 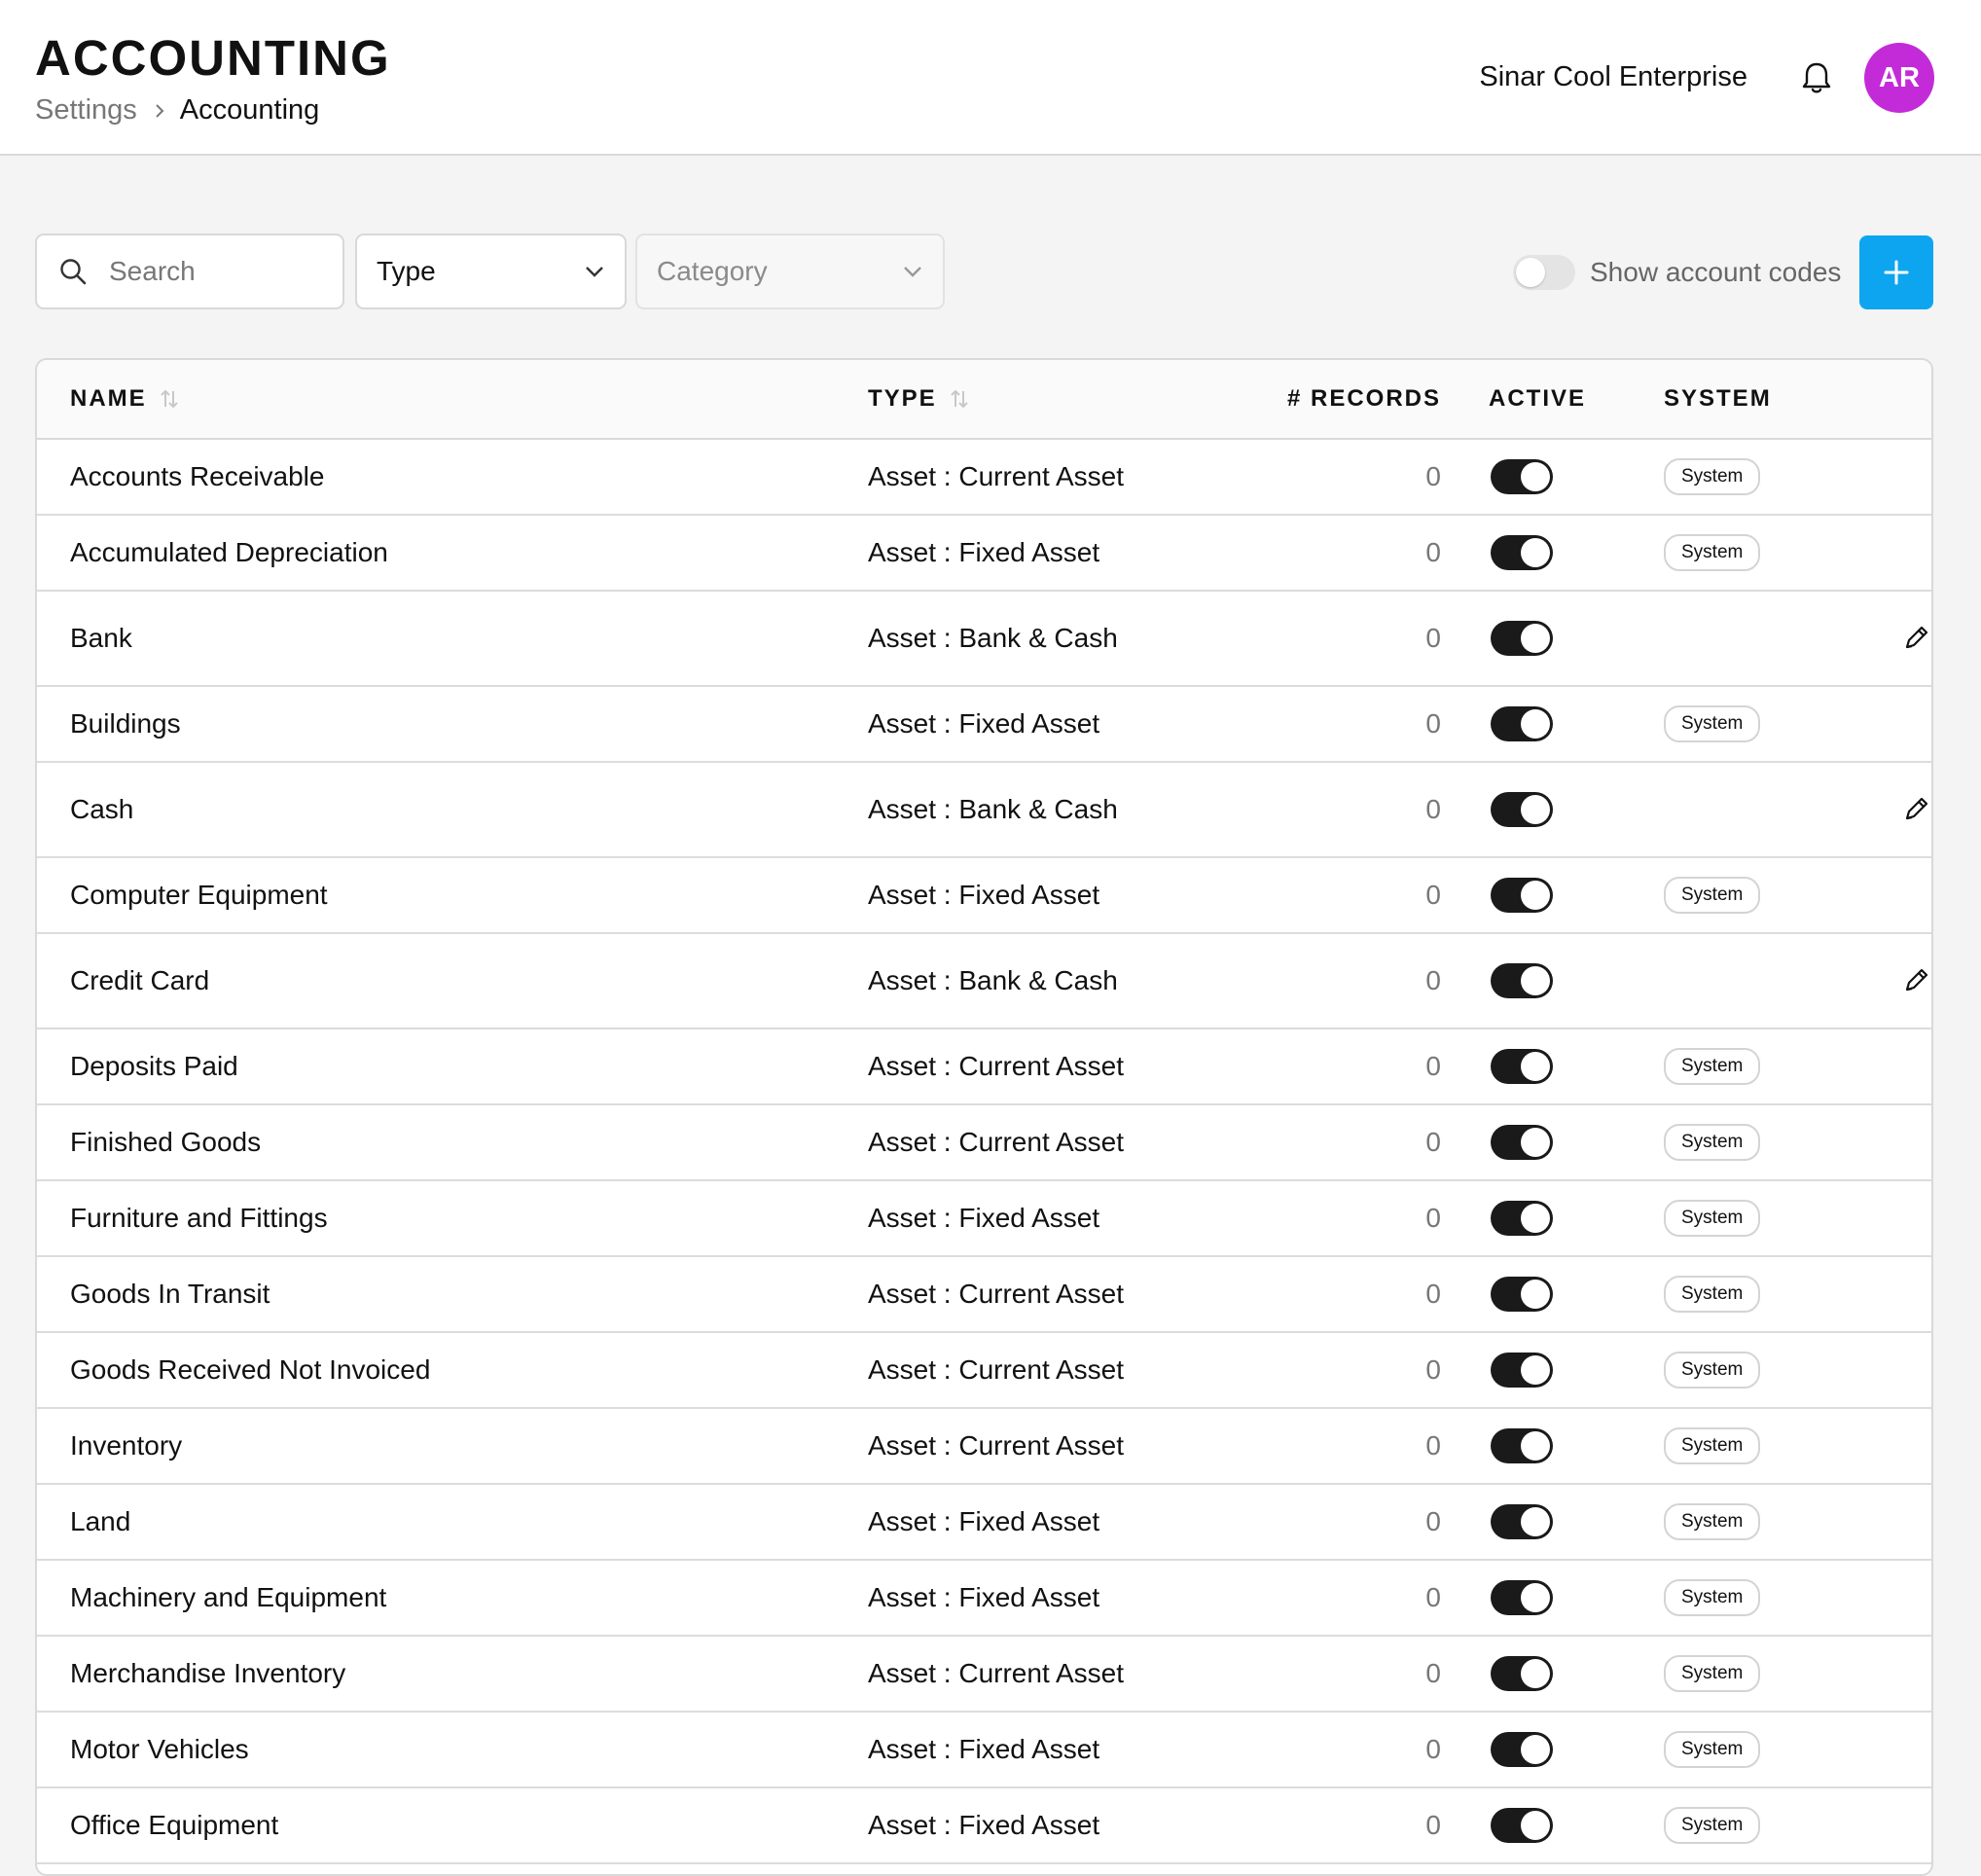 I want to click on type-select: Type, so click(x=491, y=271).